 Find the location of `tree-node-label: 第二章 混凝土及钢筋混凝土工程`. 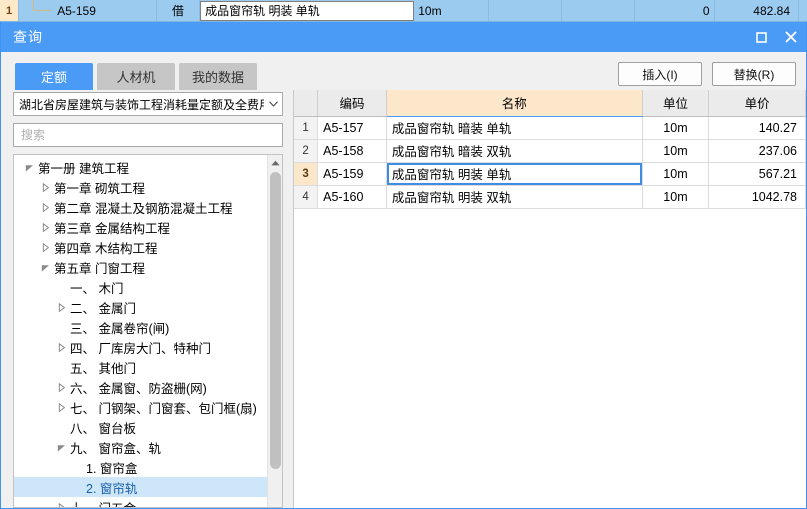

tree-node-label: 第二章 混凝土及钢筋混凝土工程 is located at coordinates (143, 208).